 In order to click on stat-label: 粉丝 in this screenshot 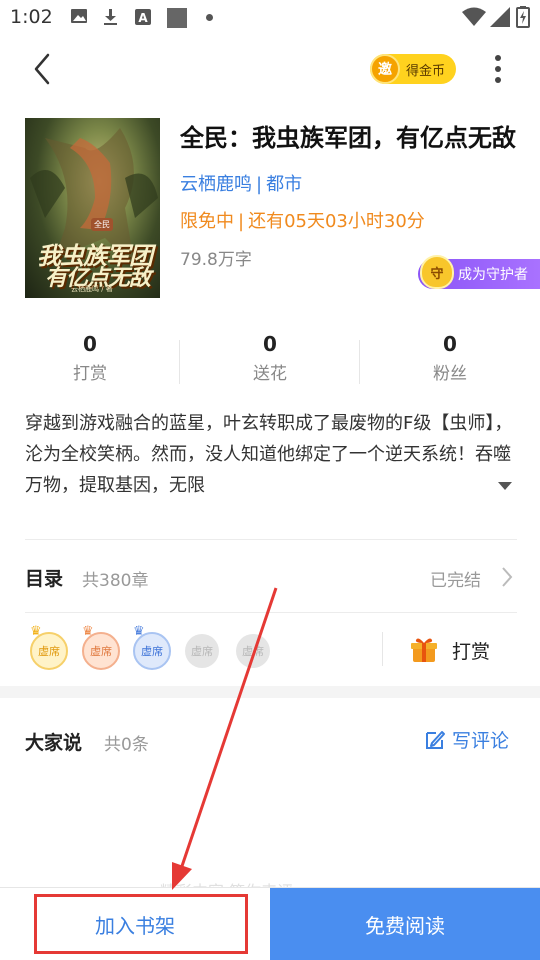, I will do `click(450, 374)`.